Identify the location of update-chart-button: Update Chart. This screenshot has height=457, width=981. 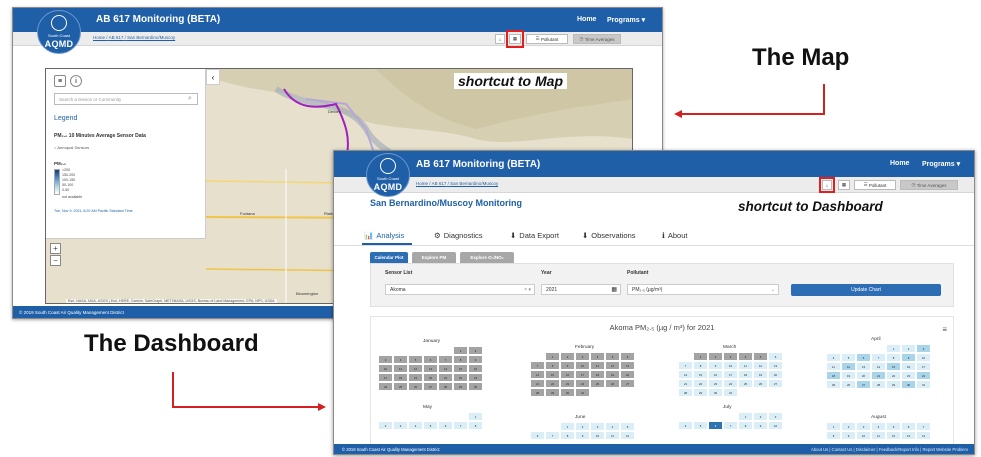
(866, 290).